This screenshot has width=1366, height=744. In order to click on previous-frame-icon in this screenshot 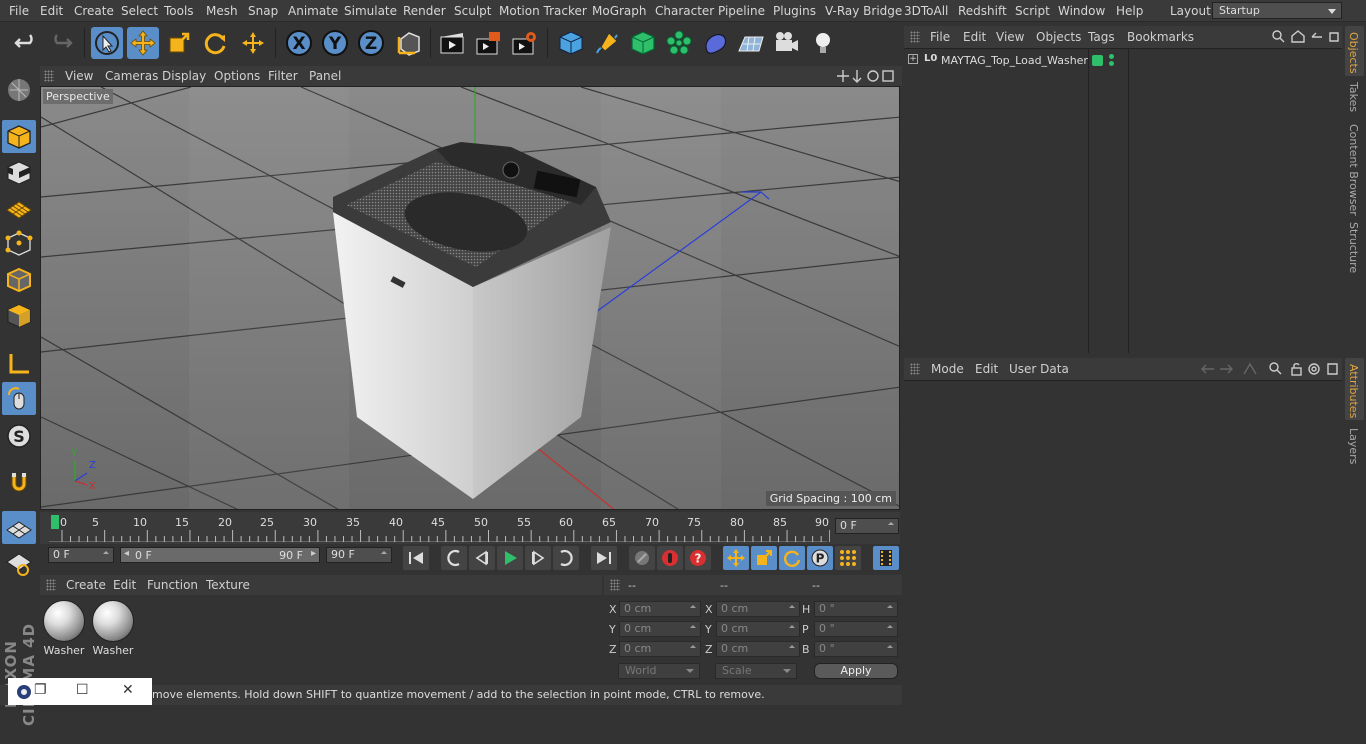, I will do `click(482, 558)`.